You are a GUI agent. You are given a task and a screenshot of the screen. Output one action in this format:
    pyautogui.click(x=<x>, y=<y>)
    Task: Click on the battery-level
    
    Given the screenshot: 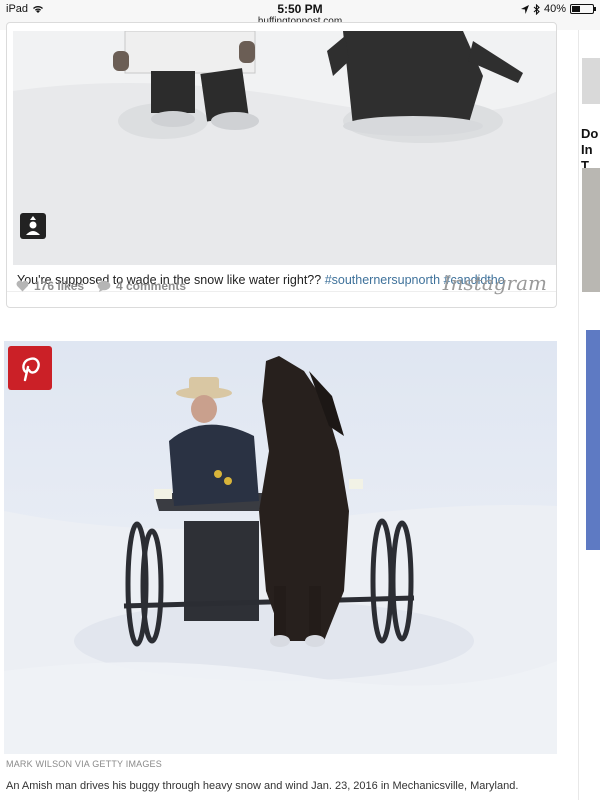 What is the action you would take?
    pyautogui.click(x=576, y=9)
    